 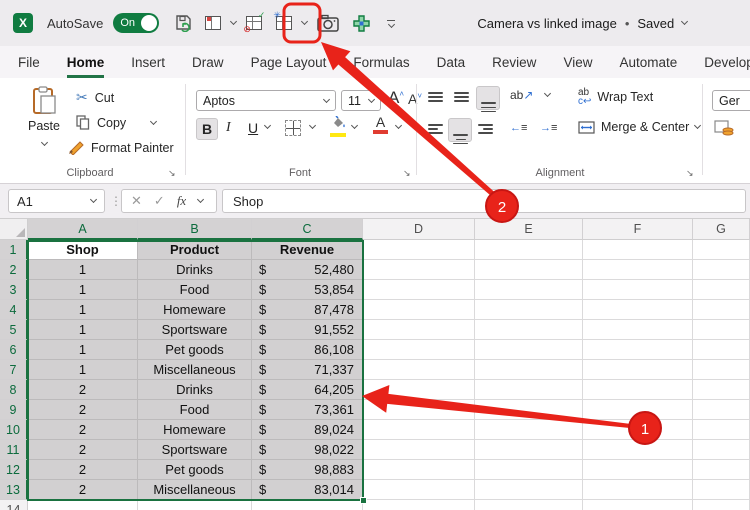 What do you see at coordinates (293, 128) in the screenshot?
I see `borders-button` at bounding box center [293, 128].